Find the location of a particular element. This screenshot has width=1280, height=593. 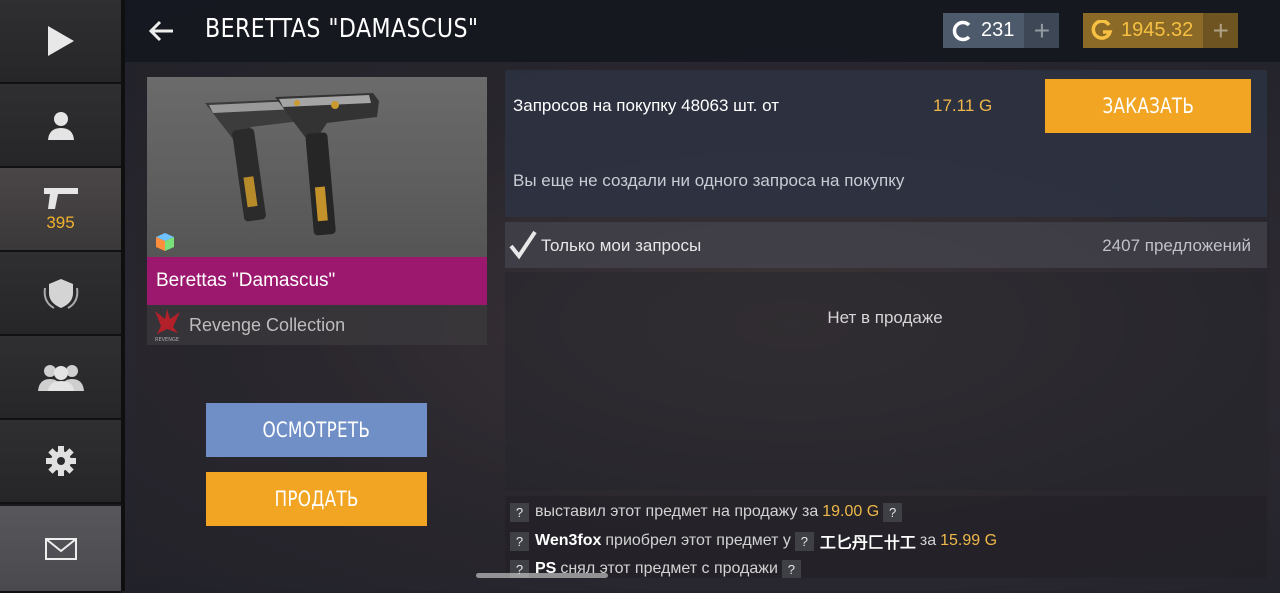

gold-value: 1945.32 is located at coordinates (1157, 30).